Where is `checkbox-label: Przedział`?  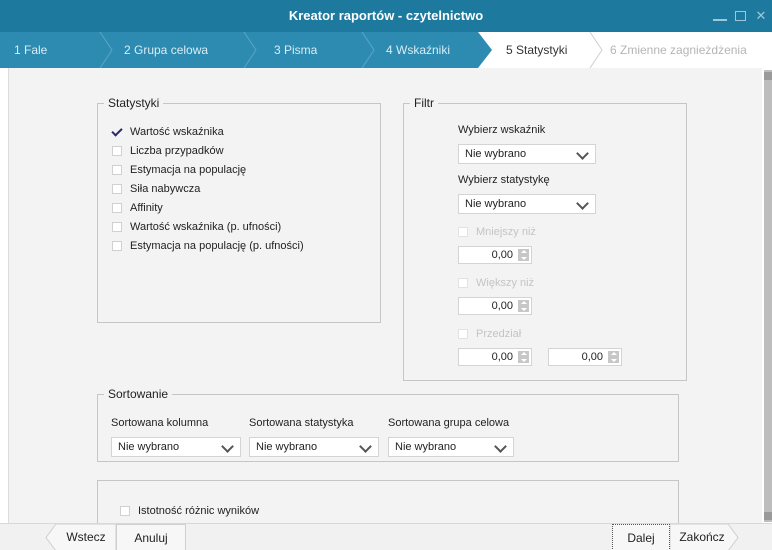 checkbox-label: Przedział is located at coordinates (499, 334).